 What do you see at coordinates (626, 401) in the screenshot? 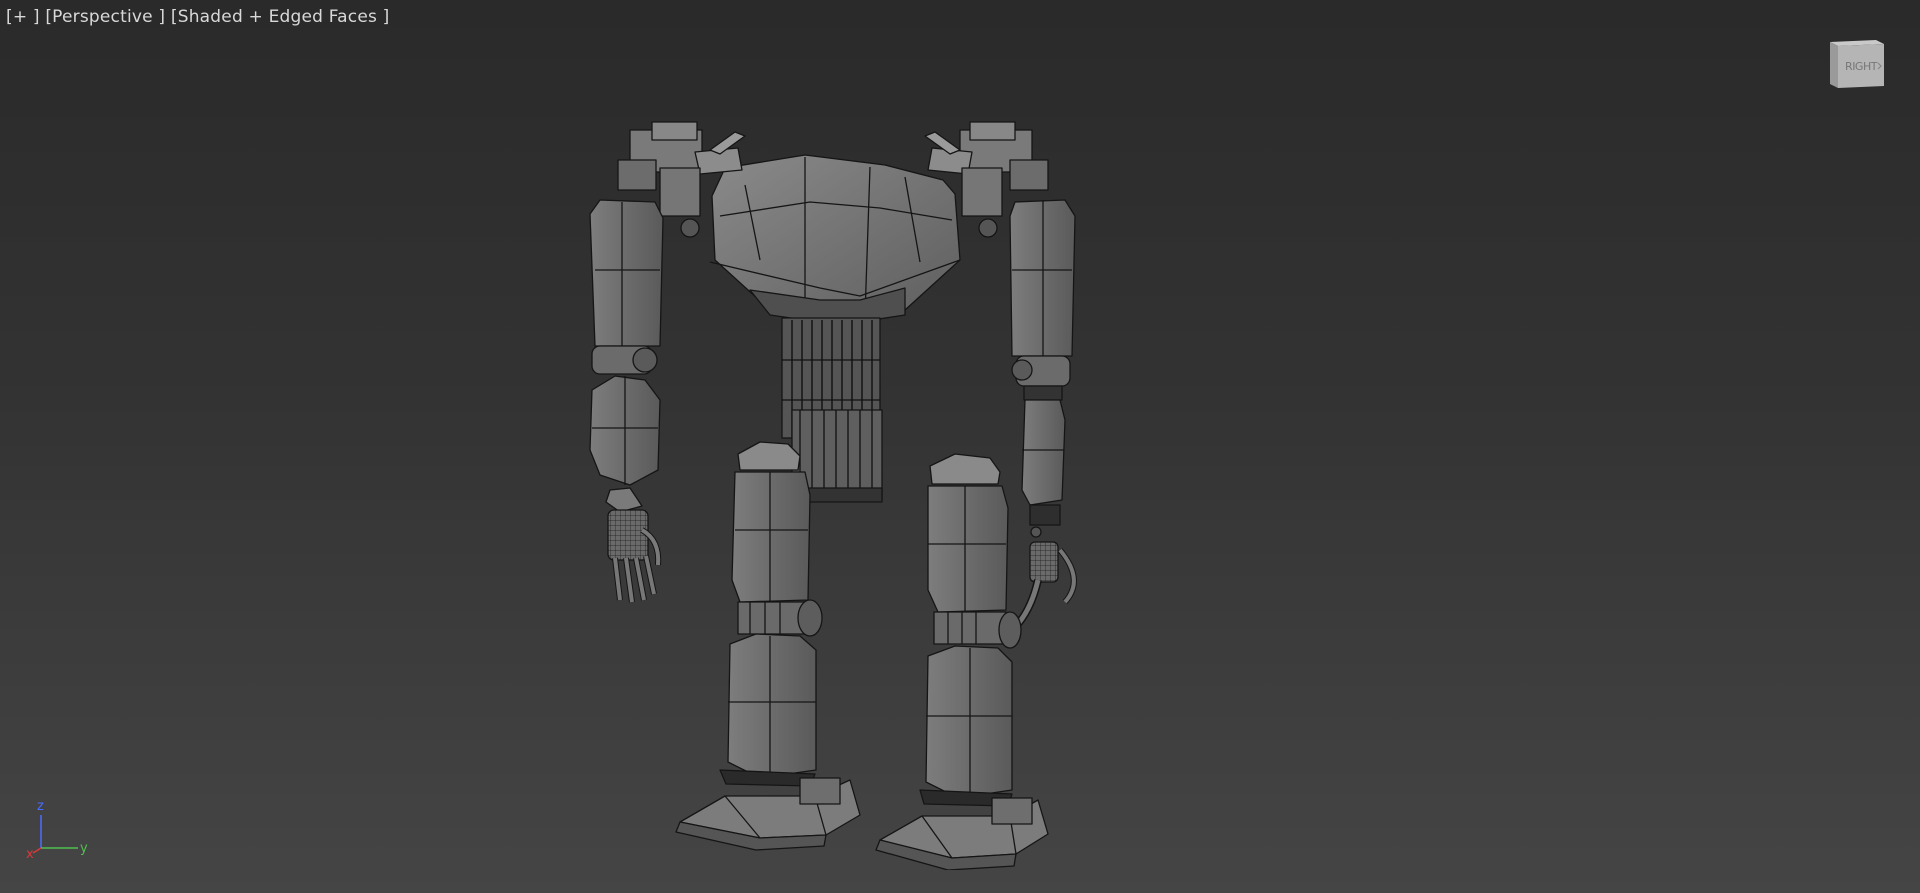
I see `left-arm` at bounding box center [626, 401].